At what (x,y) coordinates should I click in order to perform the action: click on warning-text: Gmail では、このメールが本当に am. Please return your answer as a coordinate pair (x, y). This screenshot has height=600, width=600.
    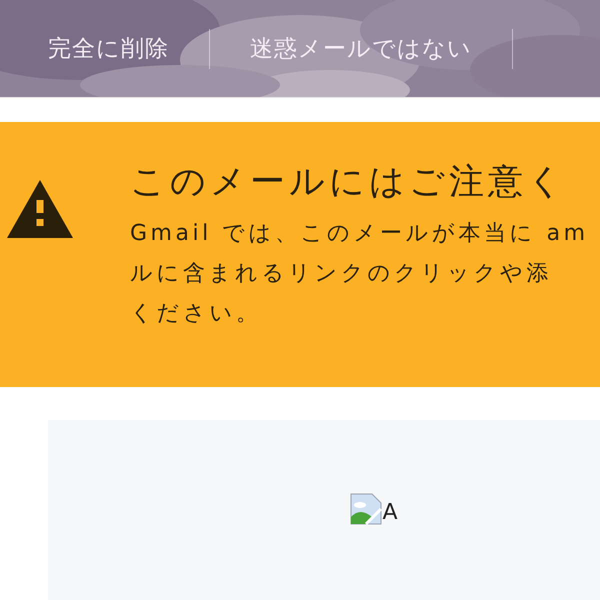
    Looking at the image, I should click on (359, 234).